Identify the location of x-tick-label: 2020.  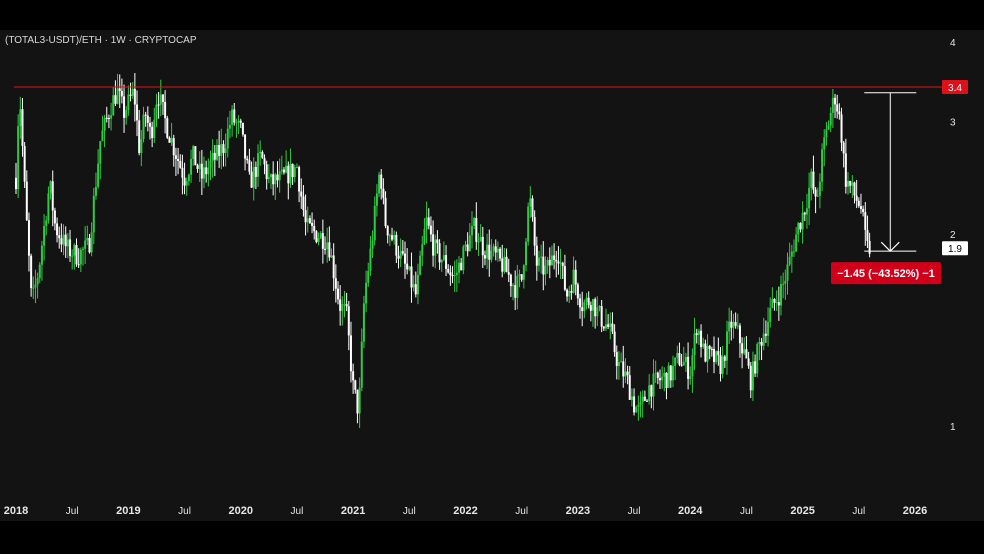
(241, 511).